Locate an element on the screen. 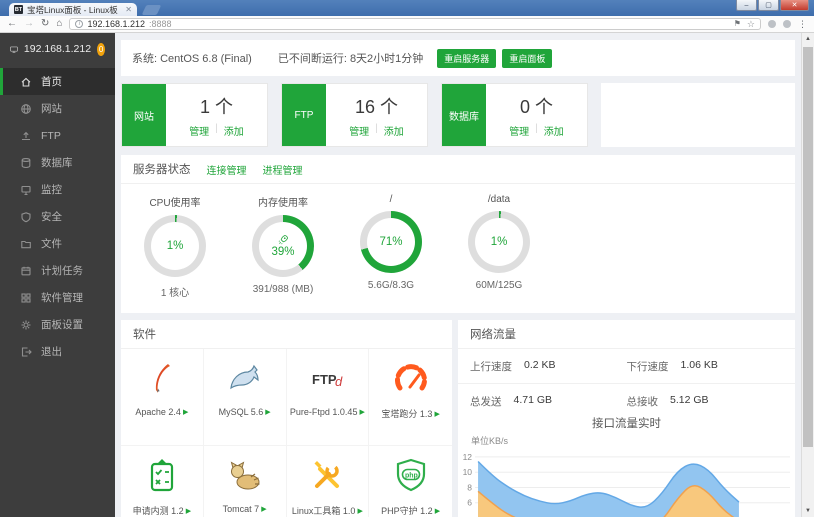 This screenshot has width=814, height=517. stat-card-database: 数据库 0 个 管理 | 添加 is located at coordinates (514, 115).